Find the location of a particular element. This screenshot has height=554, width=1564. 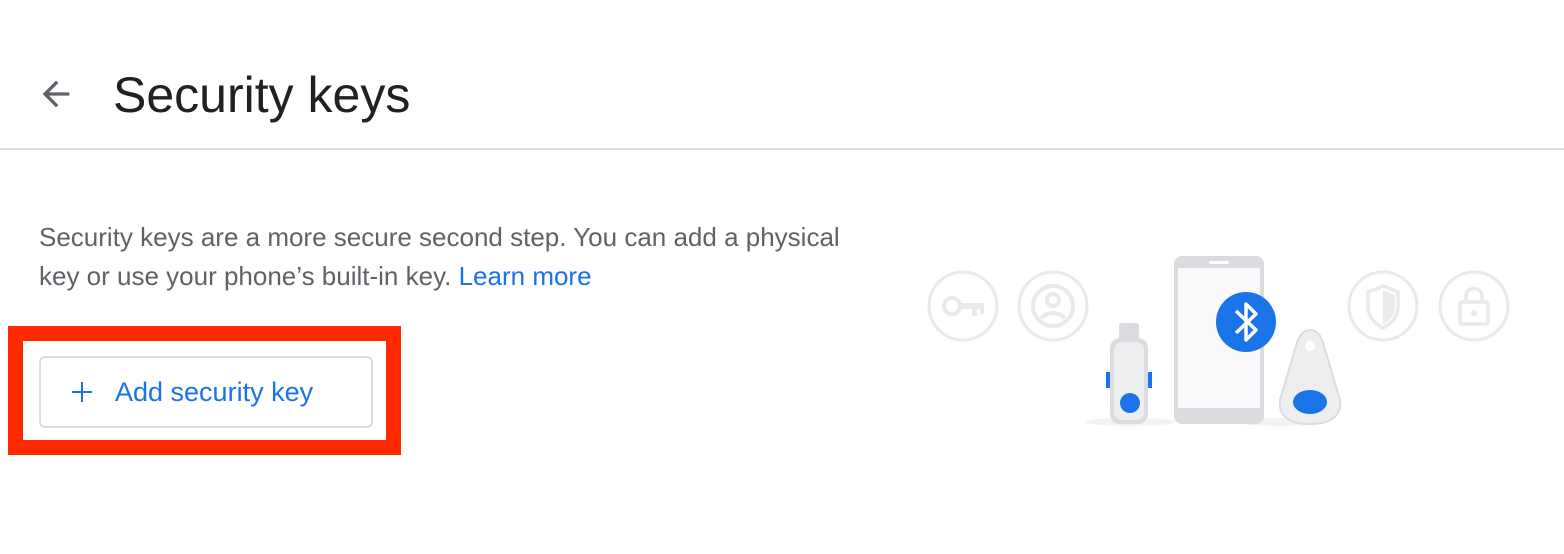

security-keys-illustration is located at coordinates (1220, 340).